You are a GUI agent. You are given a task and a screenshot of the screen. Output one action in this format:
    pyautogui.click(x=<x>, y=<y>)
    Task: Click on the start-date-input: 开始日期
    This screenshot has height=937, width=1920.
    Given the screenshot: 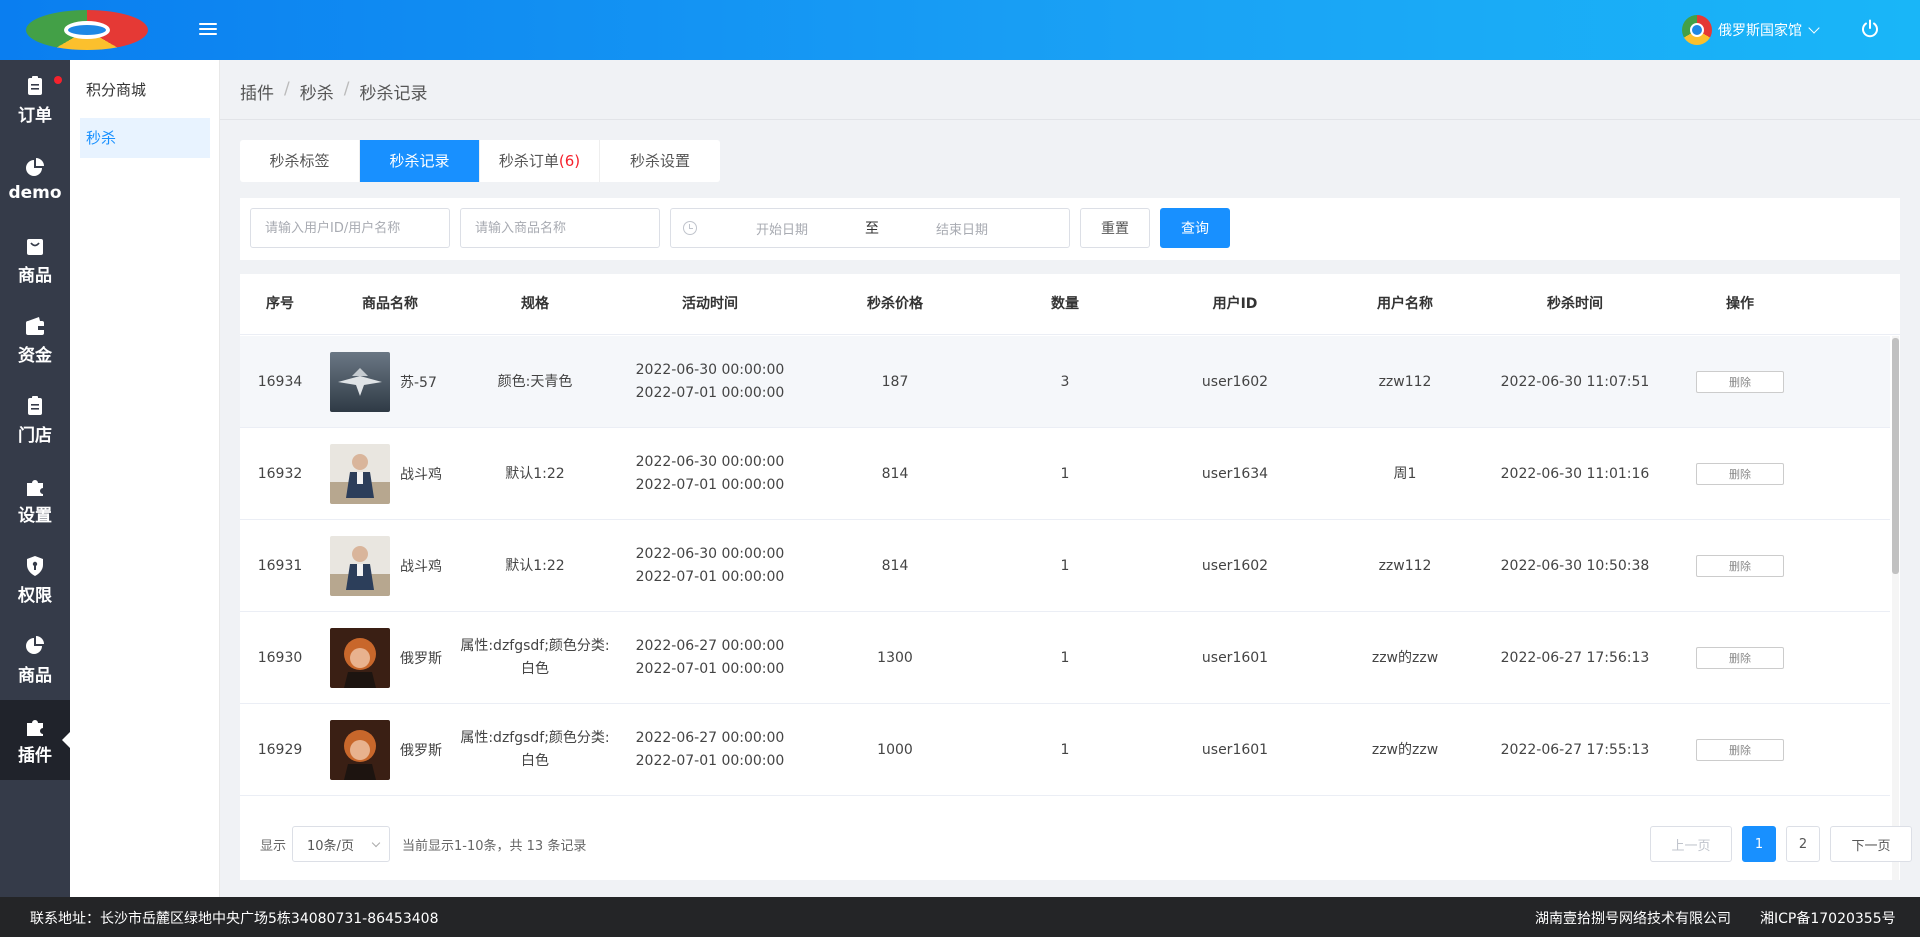 What is the action you would take?
    pyautogui.click(x=782, y=228)
    